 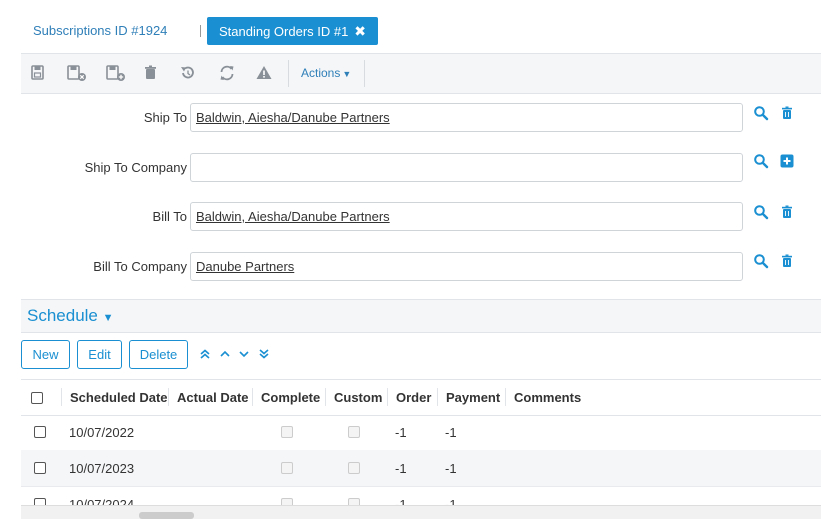 What do you see at coordinates (264, 354) in the screenshot?
I see `move-bottom-icon` at bounding box center [264, 354].